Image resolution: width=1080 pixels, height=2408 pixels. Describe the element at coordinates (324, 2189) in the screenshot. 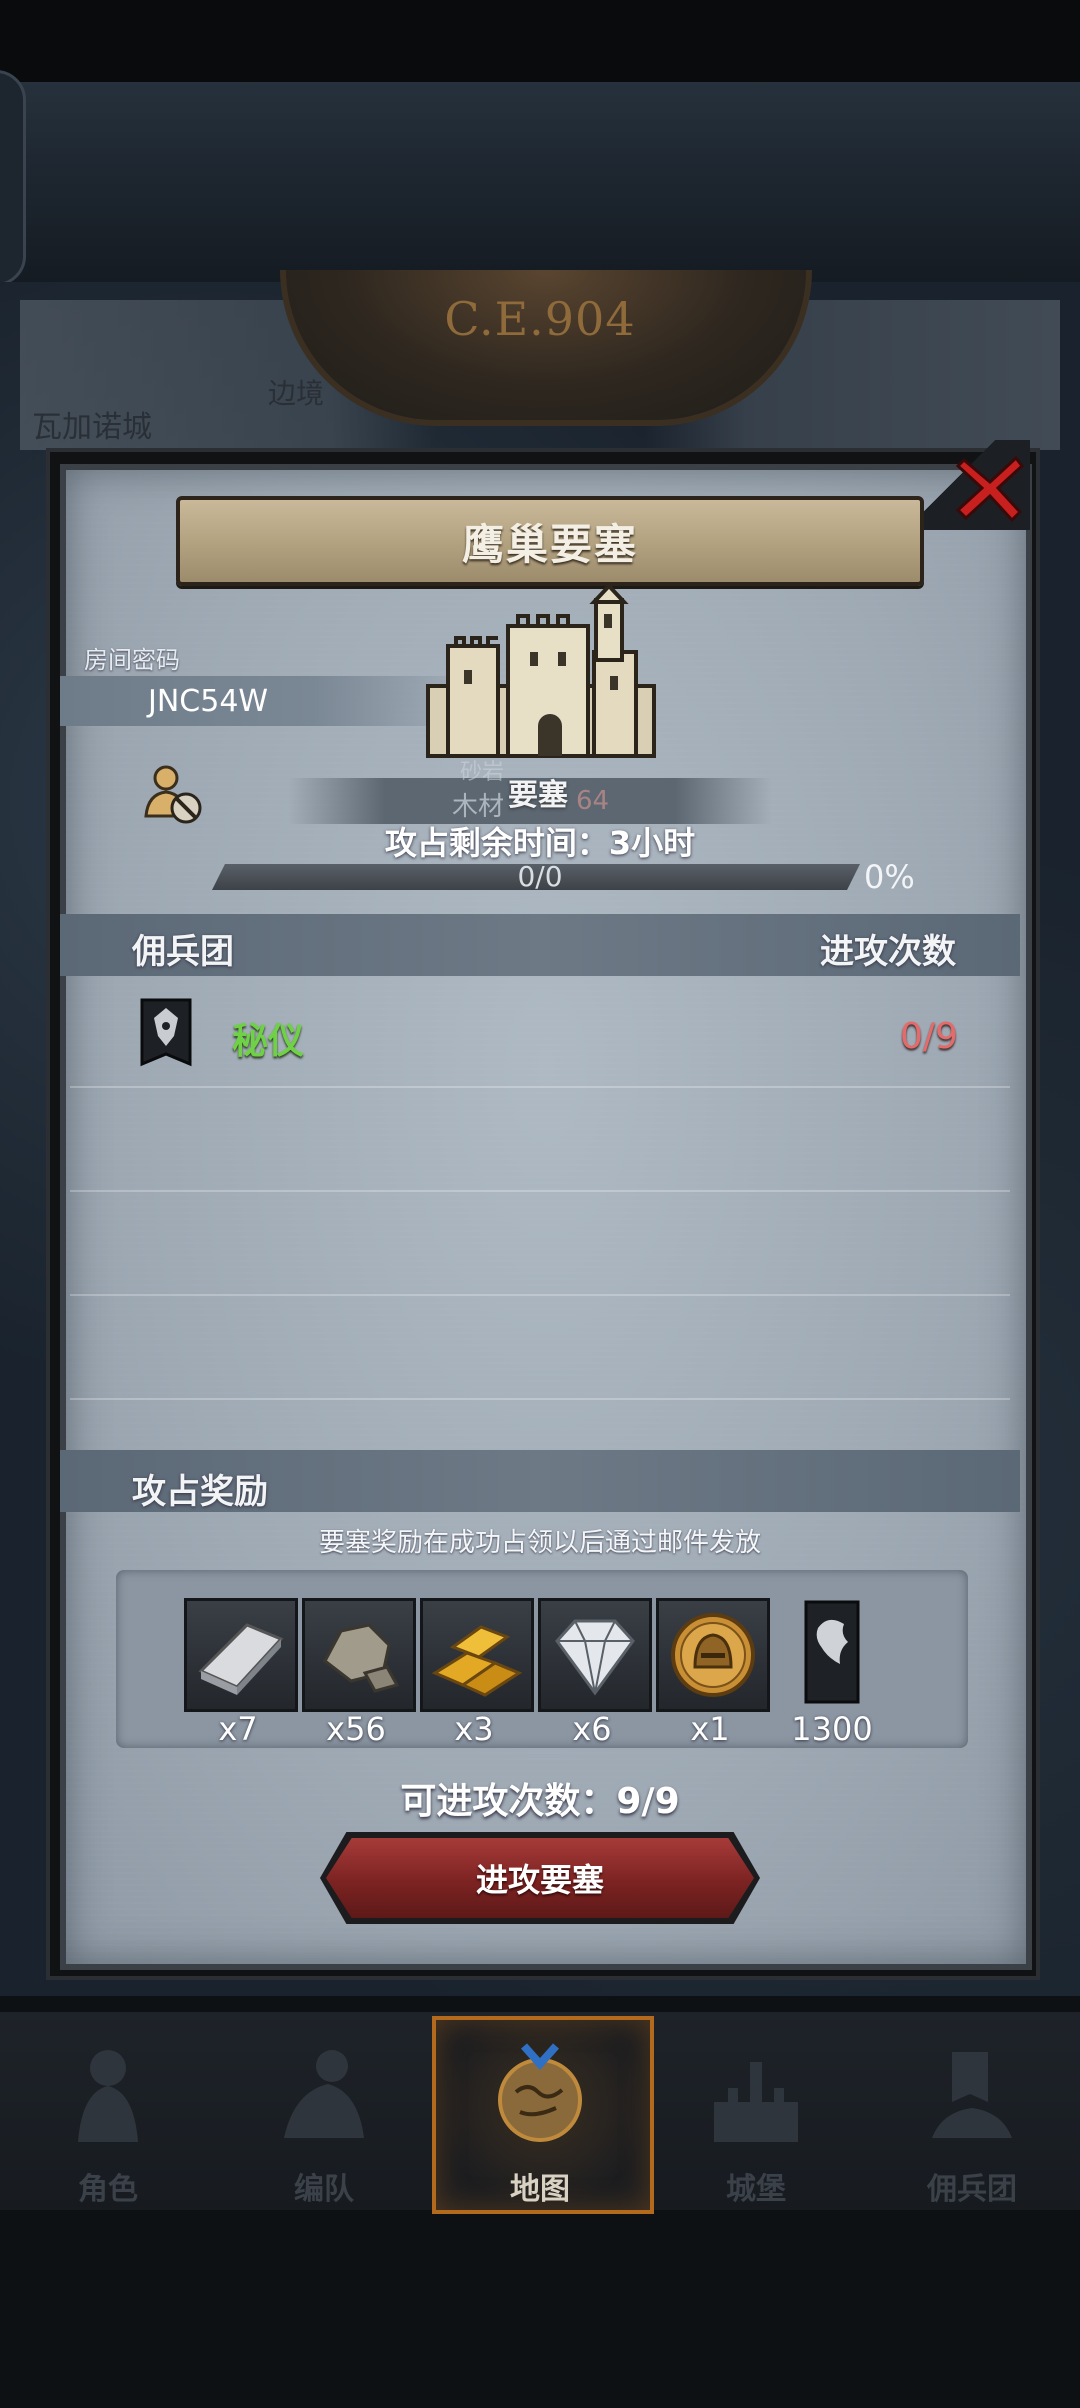

I see `nav-label: 编队` at that location.